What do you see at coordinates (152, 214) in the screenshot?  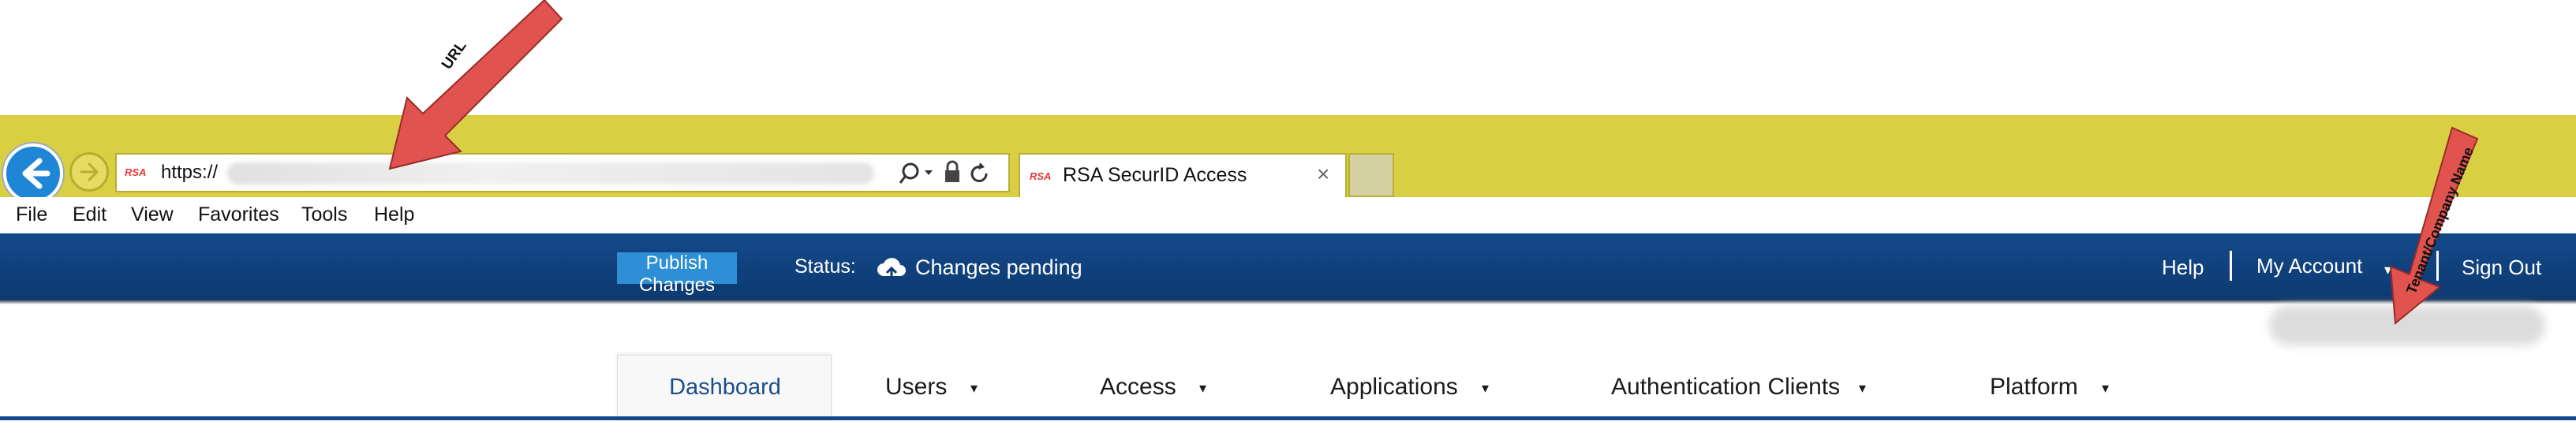 I see `menu-view: View` at bounding box center [152, 214].